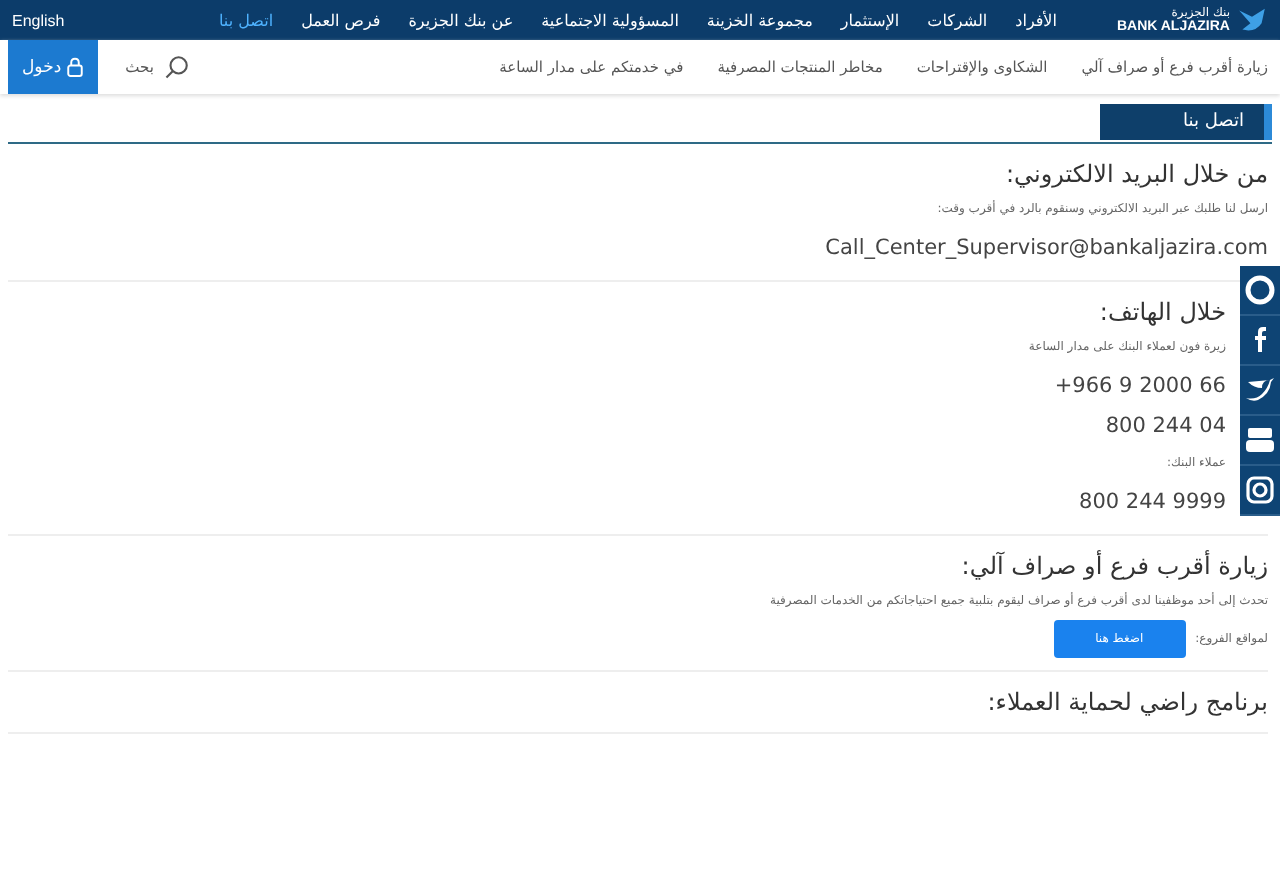 The image size is (1280, 870). I want to click on login-button: دخول, so click(53, 67).